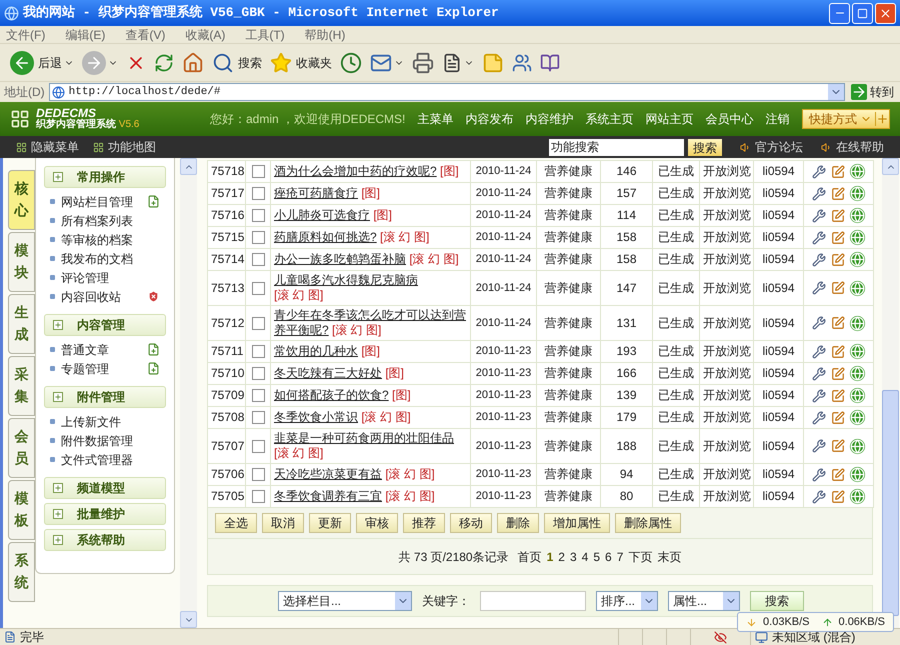  Describe the element at coordinates (301, 63) in the screenshot. I see `toolbar-button: 收藏夹` at that location.